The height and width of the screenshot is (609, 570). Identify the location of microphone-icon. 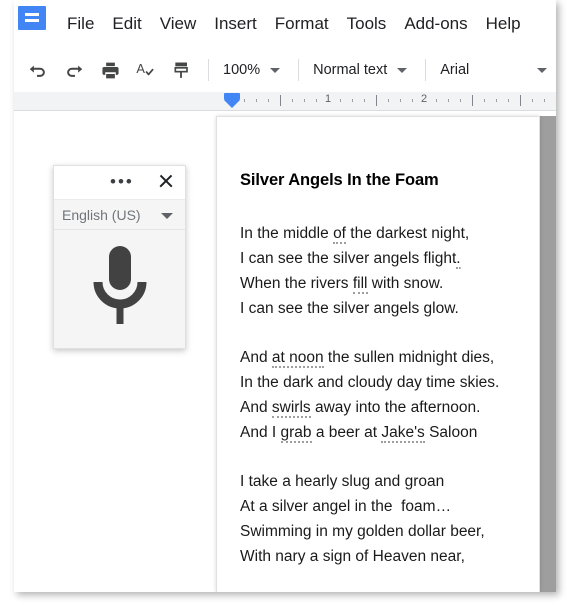
(120, 287).